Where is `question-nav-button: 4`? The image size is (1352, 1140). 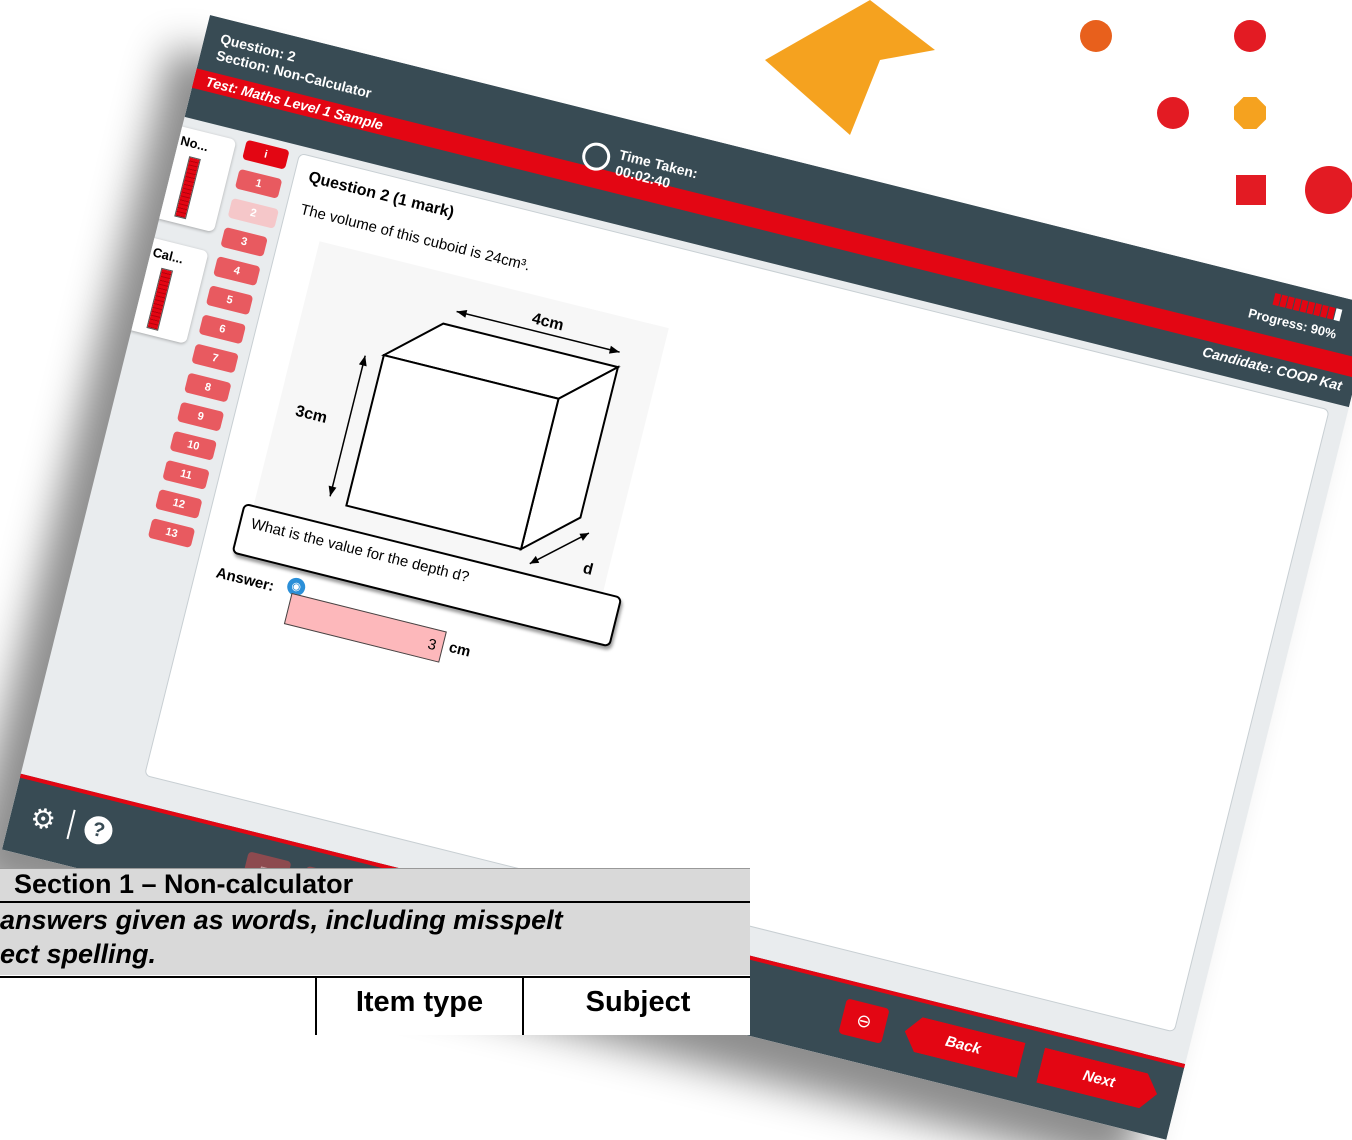
question-nav-button: 4 is located at coordinates (237, 271).